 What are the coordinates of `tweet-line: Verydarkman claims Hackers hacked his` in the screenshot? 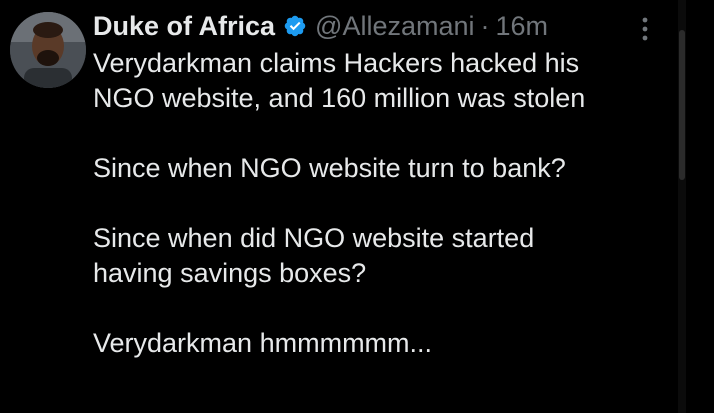 It's located at (336, 63).